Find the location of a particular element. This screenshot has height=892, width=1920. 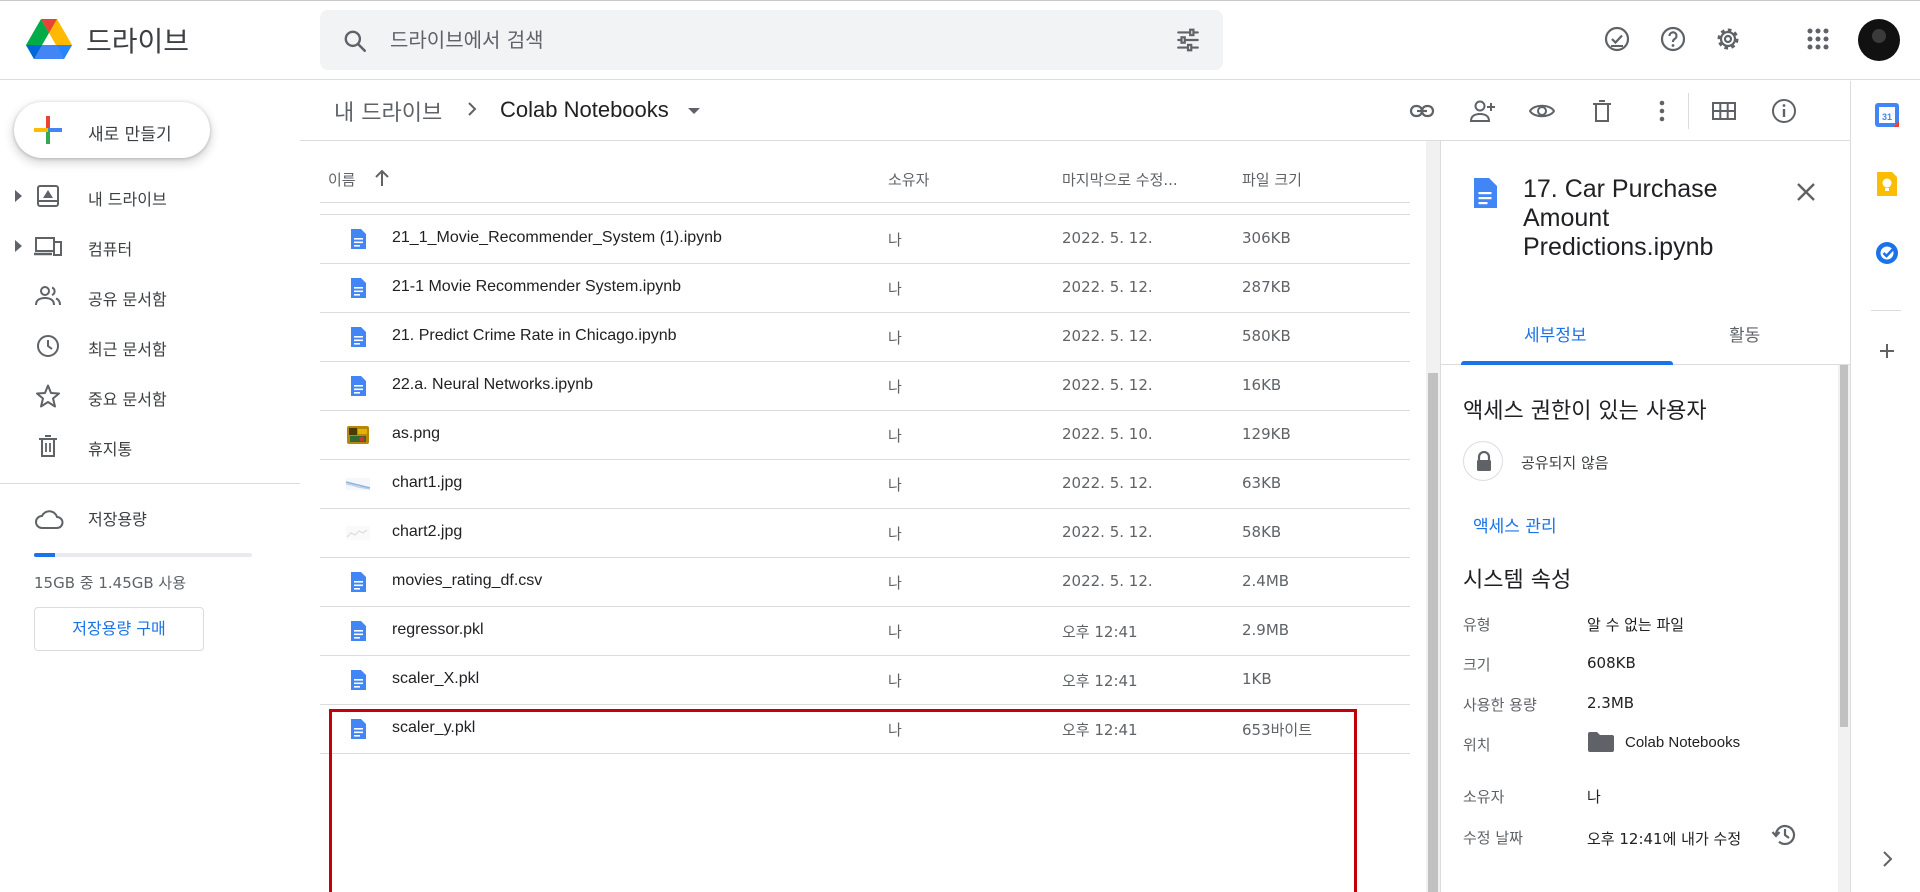

account-avatar is located at coordinates (1879, 40).